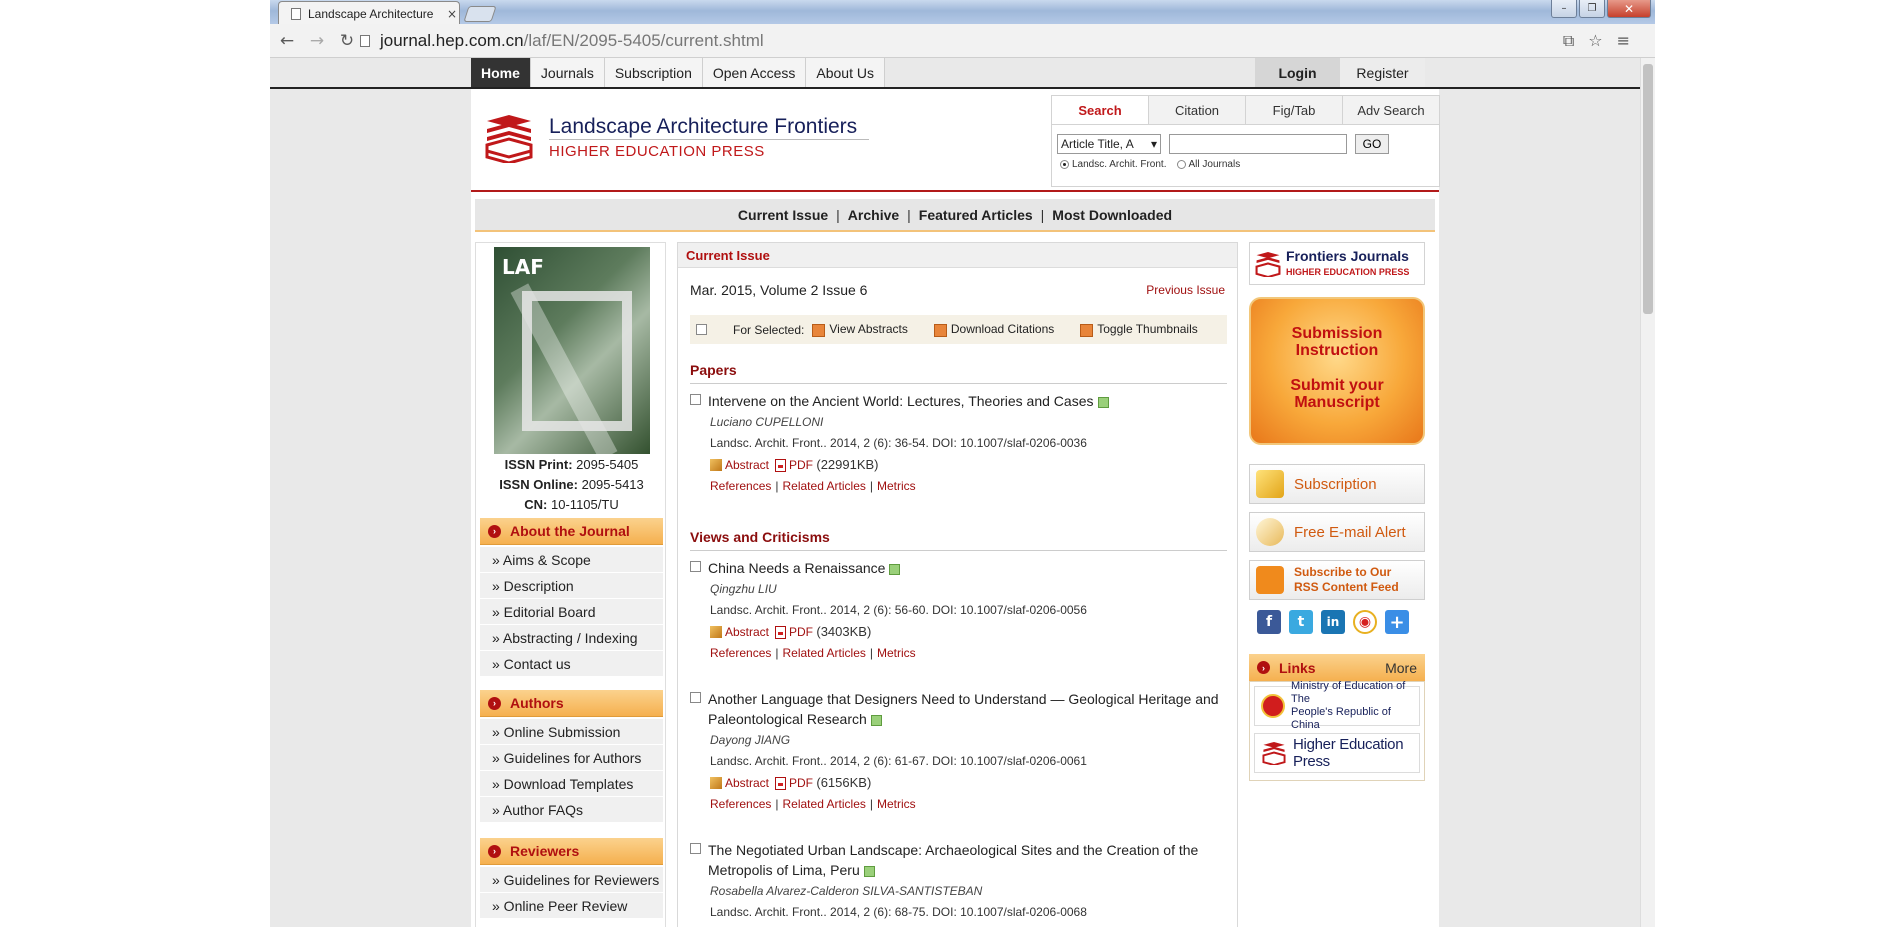 Image resolution: width=1900 pixels, height=927 pixels. I want to click on article-author: Qingzhu LIU, so click(968, 589).